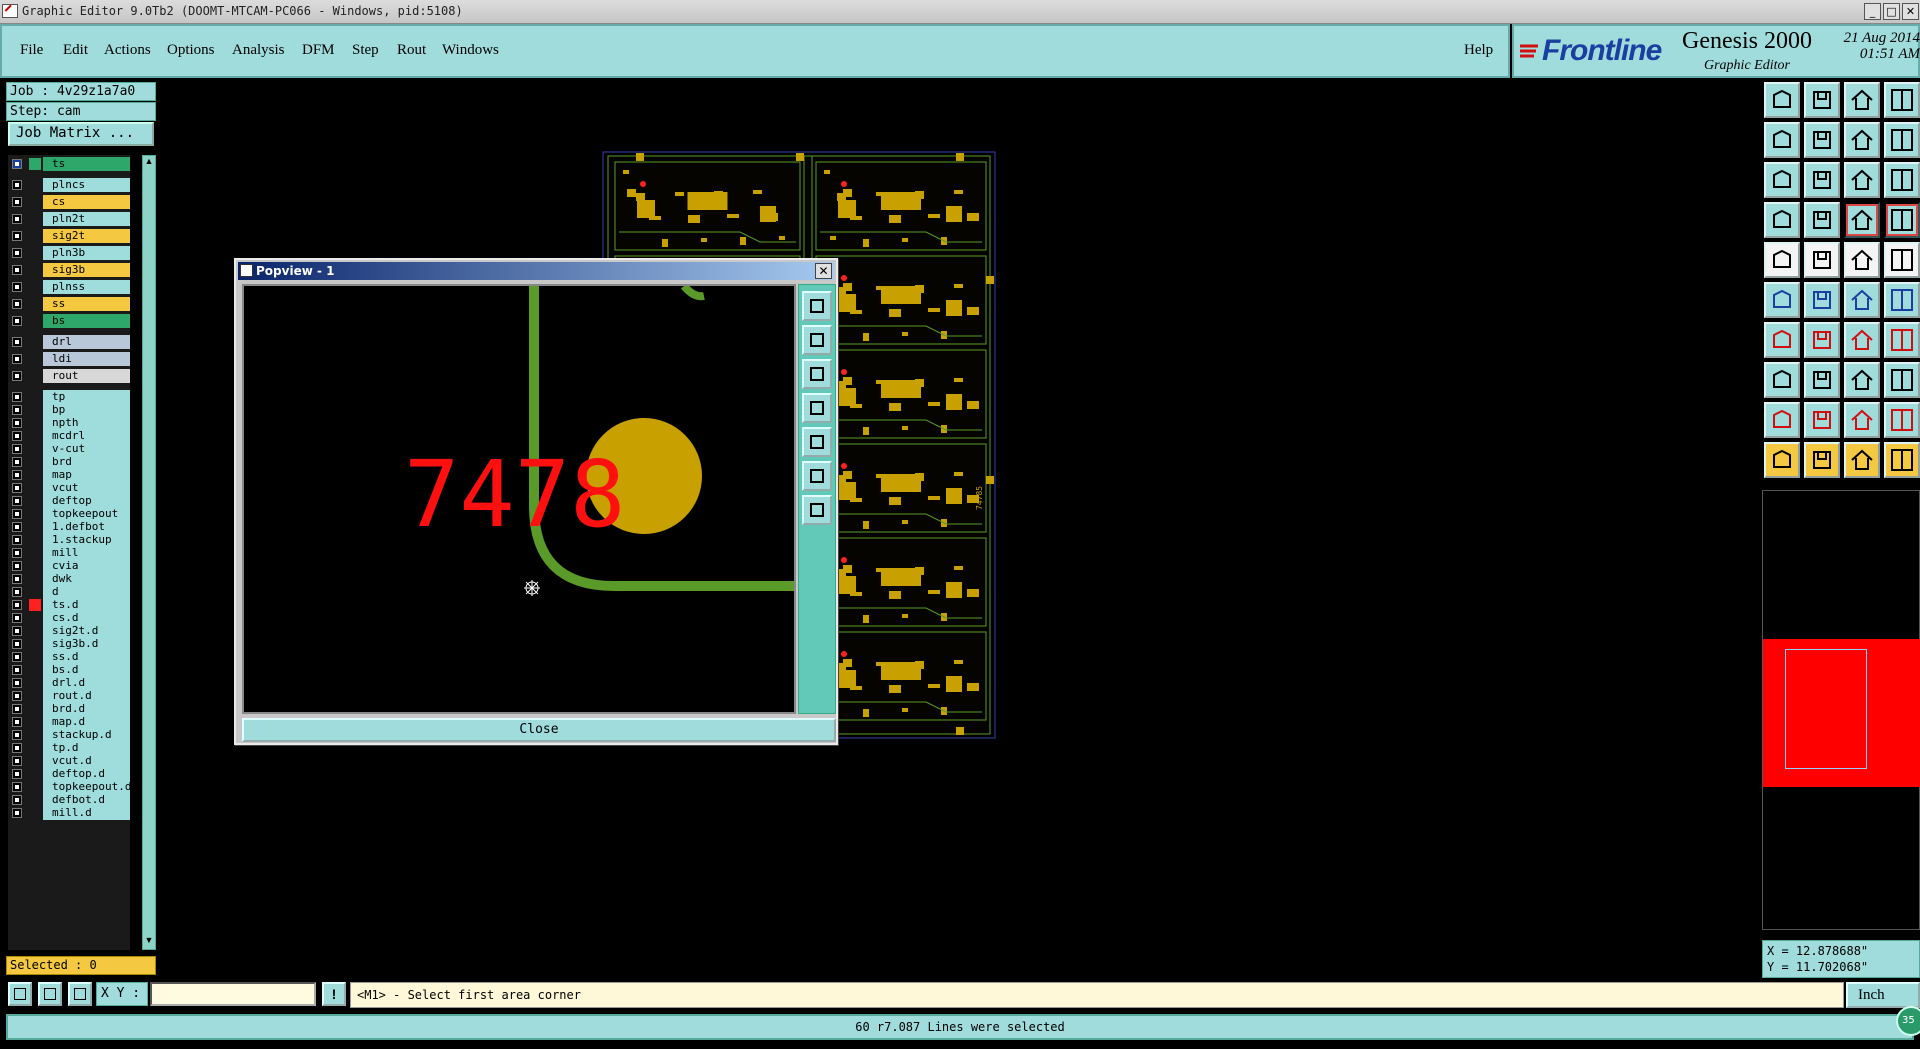 Image resolution: width=1920 pixels, height=1049 pixels. I want to click on layer-name: deftop, so click(86, 501).